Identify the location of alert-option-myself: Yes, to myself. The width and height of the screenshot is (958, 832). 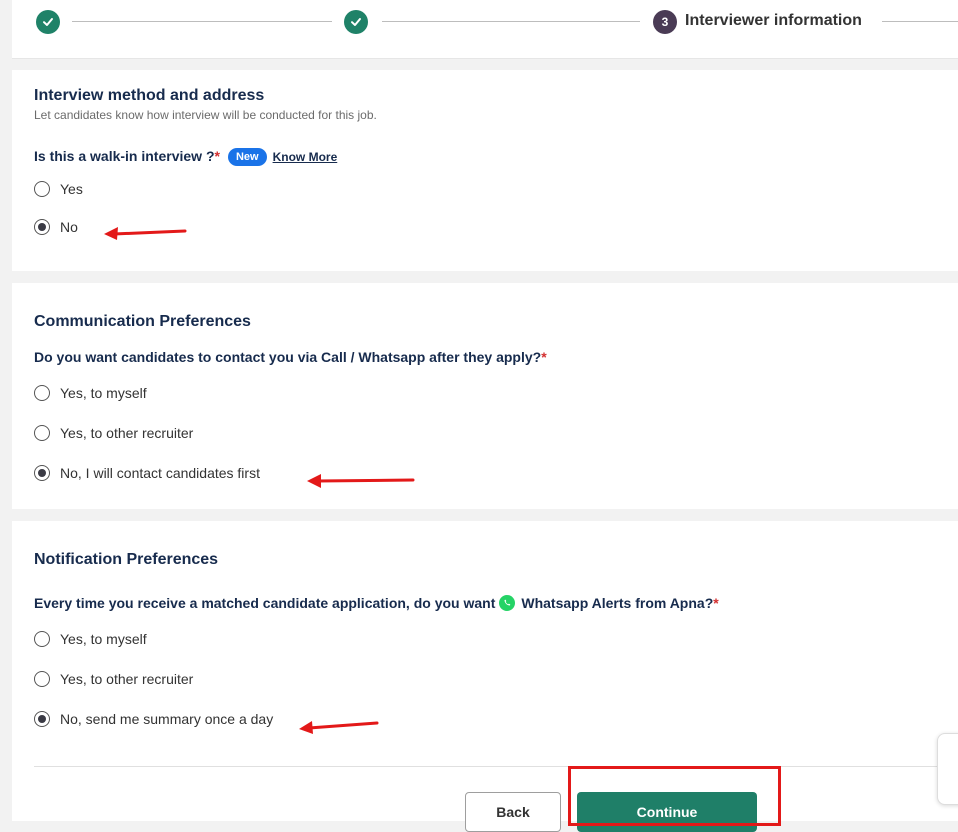
(90, 639).